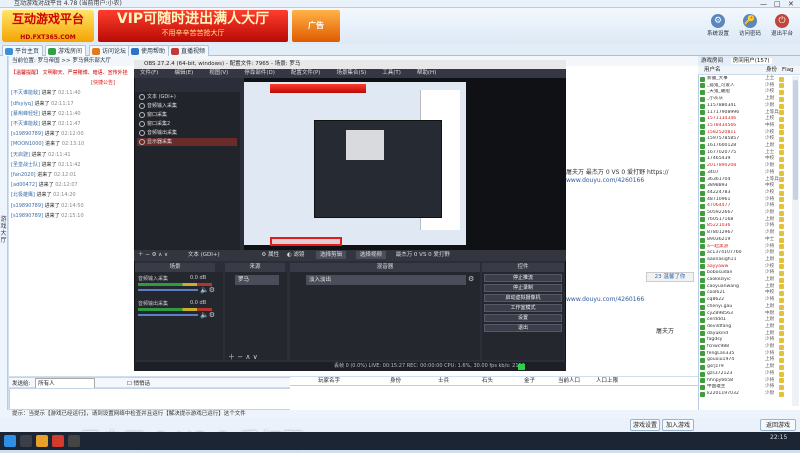  Describe the element at coordinates (189, 50) in the screenshot. I see `tab-live-video: 直播视频` at that location.